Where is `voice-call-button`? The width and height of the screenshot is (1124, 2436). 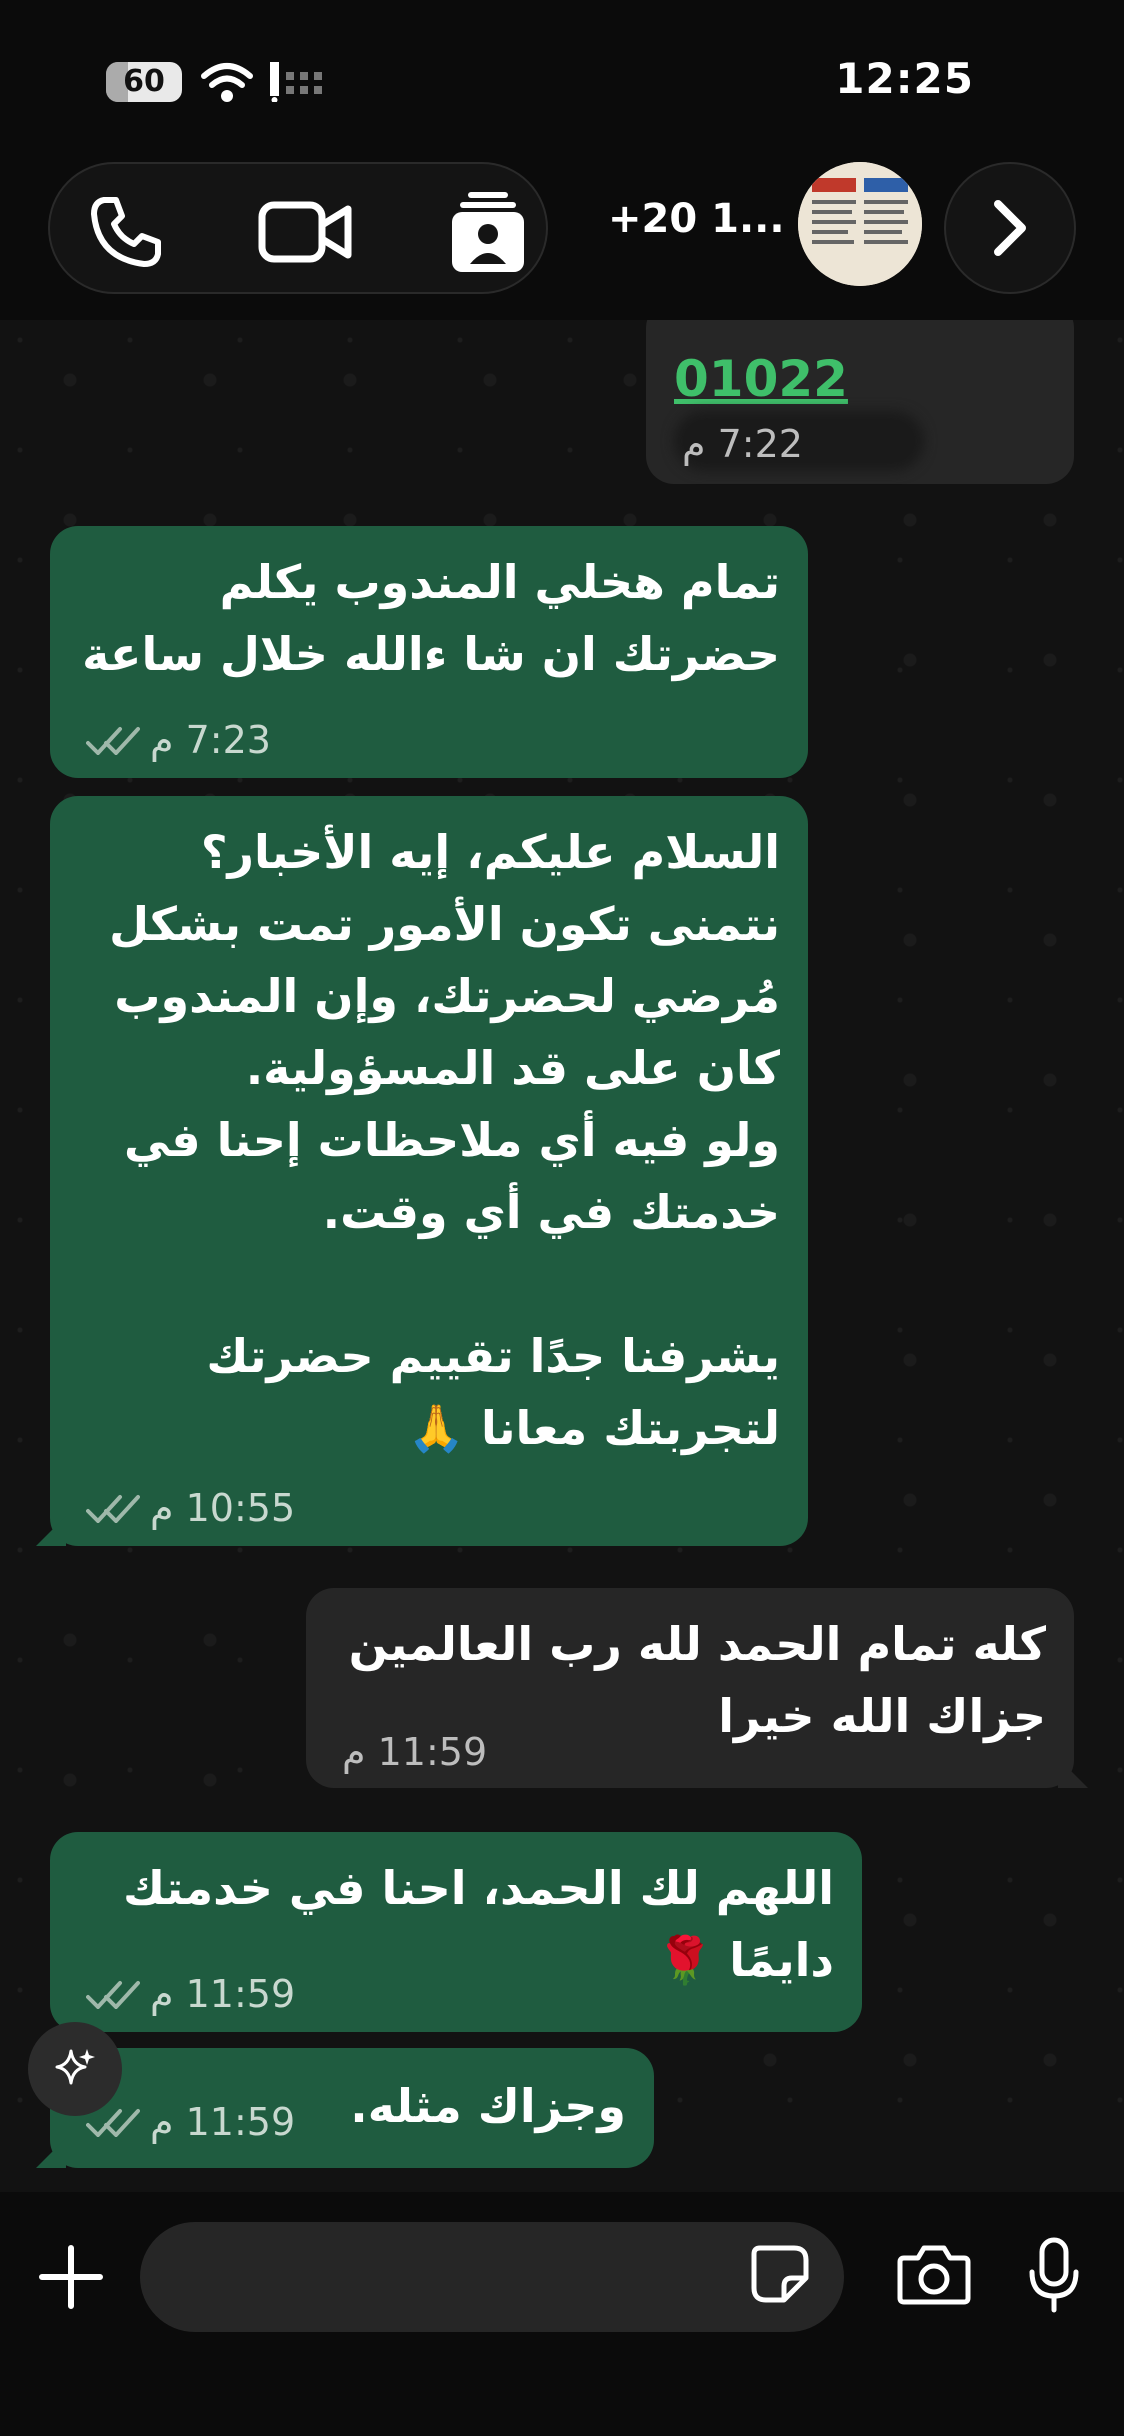
voice-call-button is located at coordinates (126, 232).